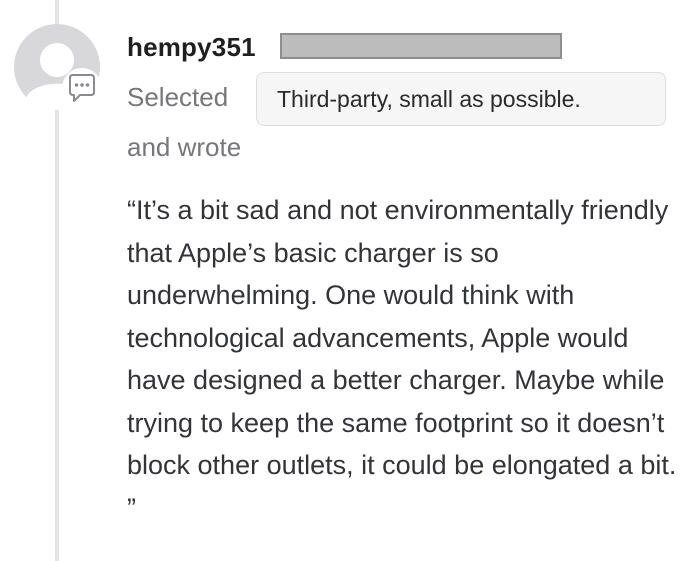 This screenshot has height=561, width=700. What do you see at coordinates (178, 97) in the screenshot?
I see `selected-label: Selected` at bounding box center [178, 97].